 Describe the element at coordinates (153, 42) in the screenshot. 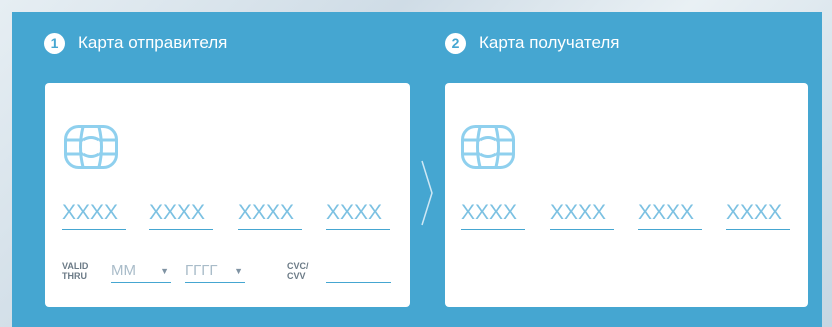

I see `sender-title: Карта отправителя` at that location.